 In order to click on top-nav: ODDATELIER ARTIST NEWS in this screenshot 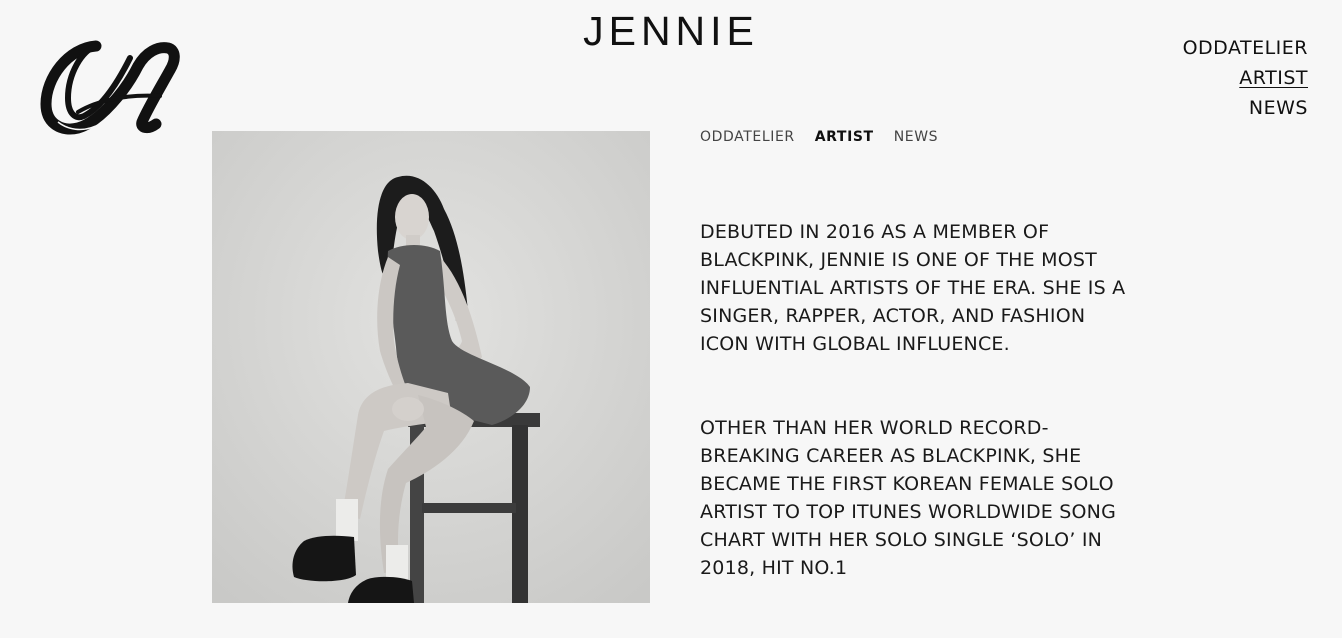, I will do `click(1245, 78)`.